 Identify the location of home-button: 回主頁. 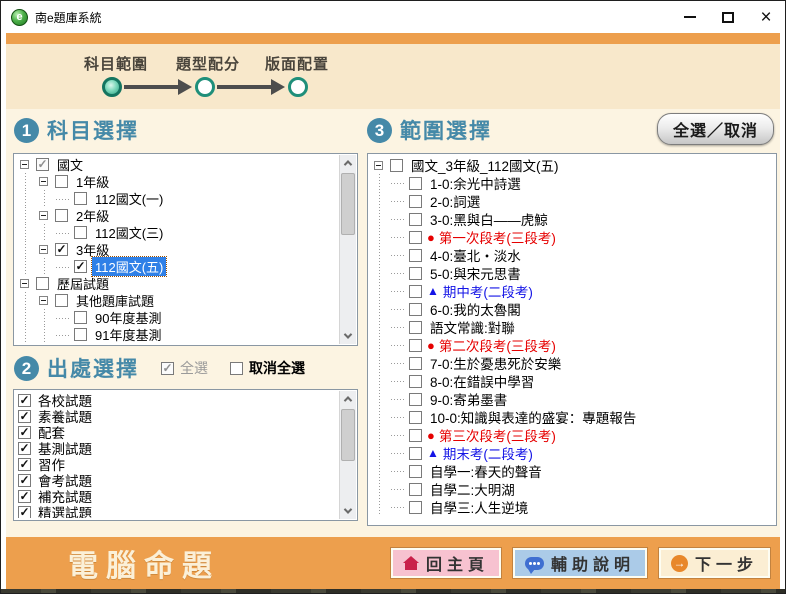
(445, 563).